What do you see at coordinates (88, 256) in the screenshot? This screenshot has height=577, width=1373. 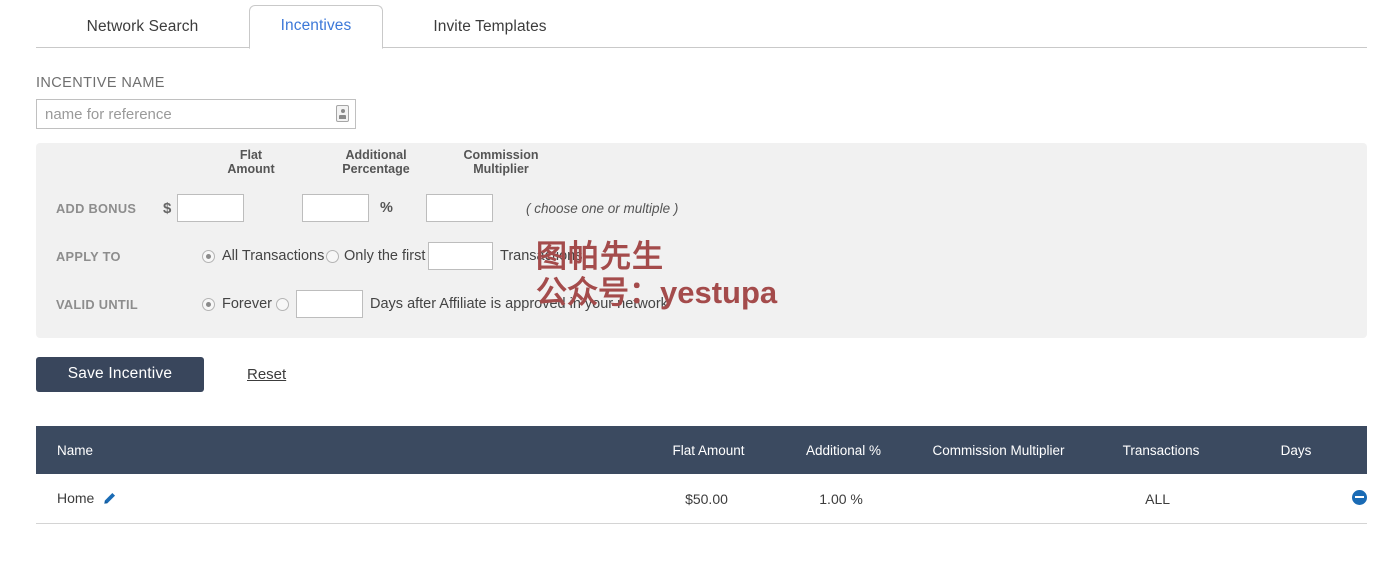 I see `row-label-apply-to: APPLY TO` at bounding box center [88, 256].